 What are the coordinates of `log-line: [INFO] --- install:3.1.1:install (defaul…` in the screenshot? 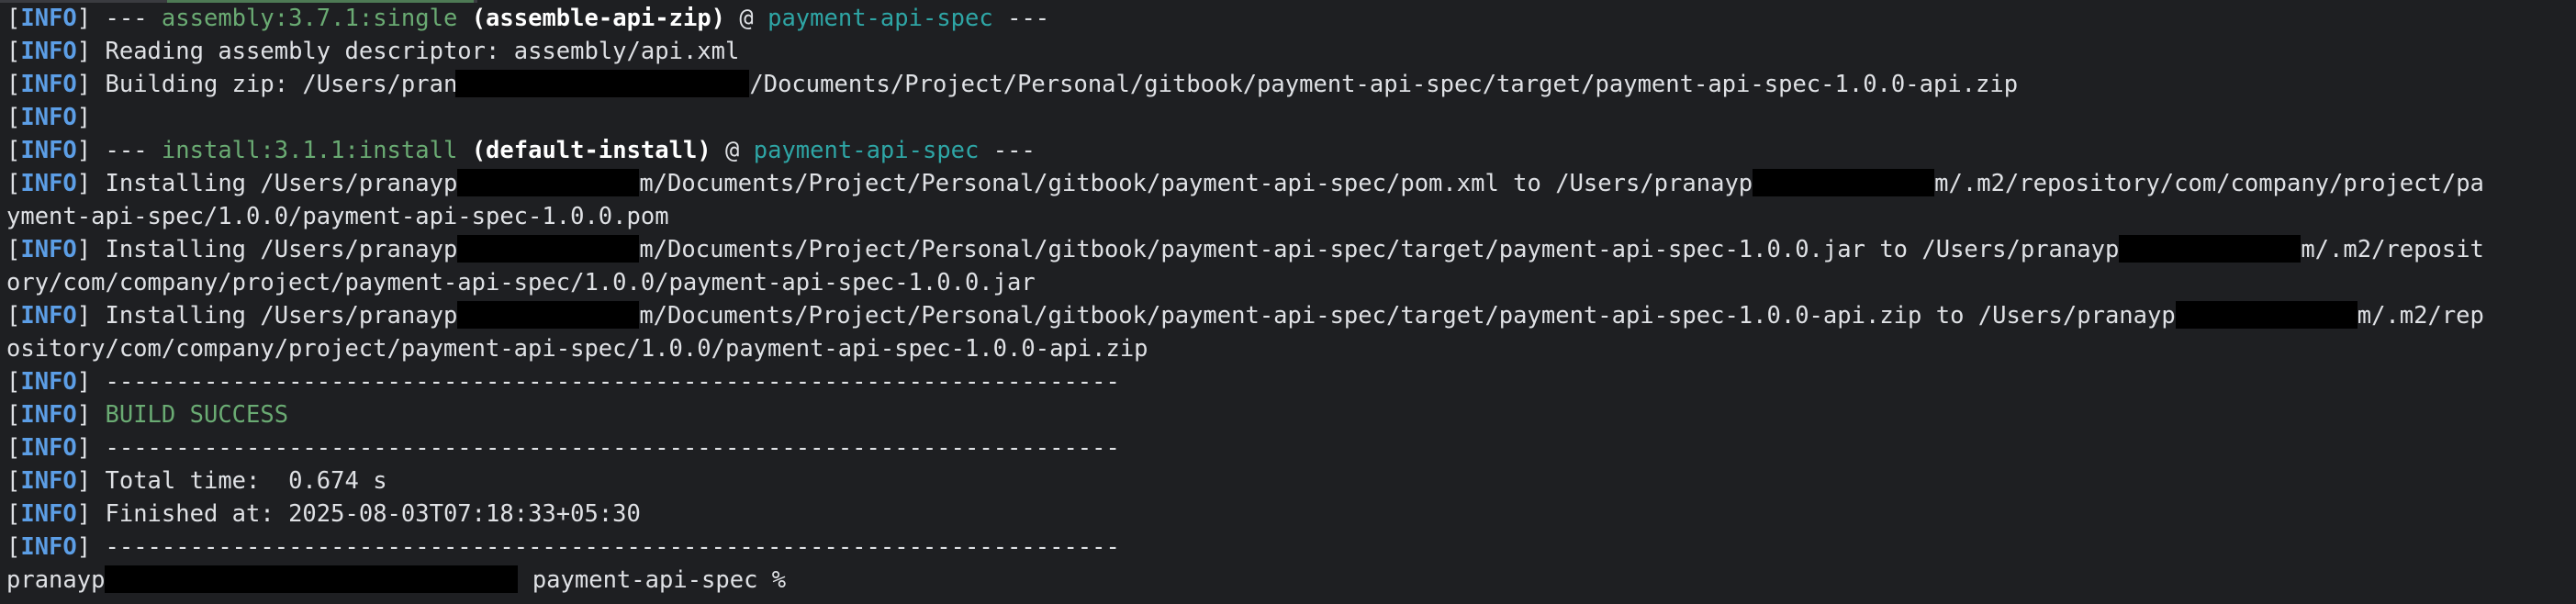 It's located at (1245, 150).